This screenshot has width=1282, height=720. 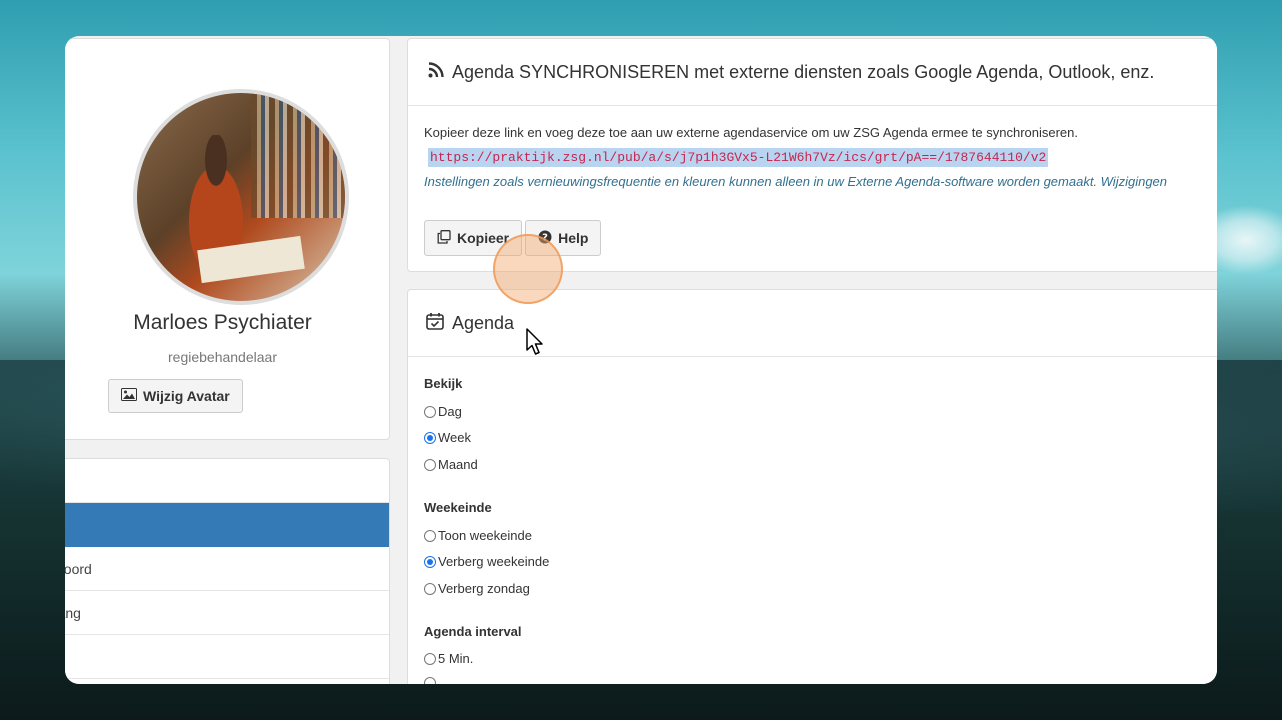 I want to click on radio-dag: Dag, so click(x=443, y=411).